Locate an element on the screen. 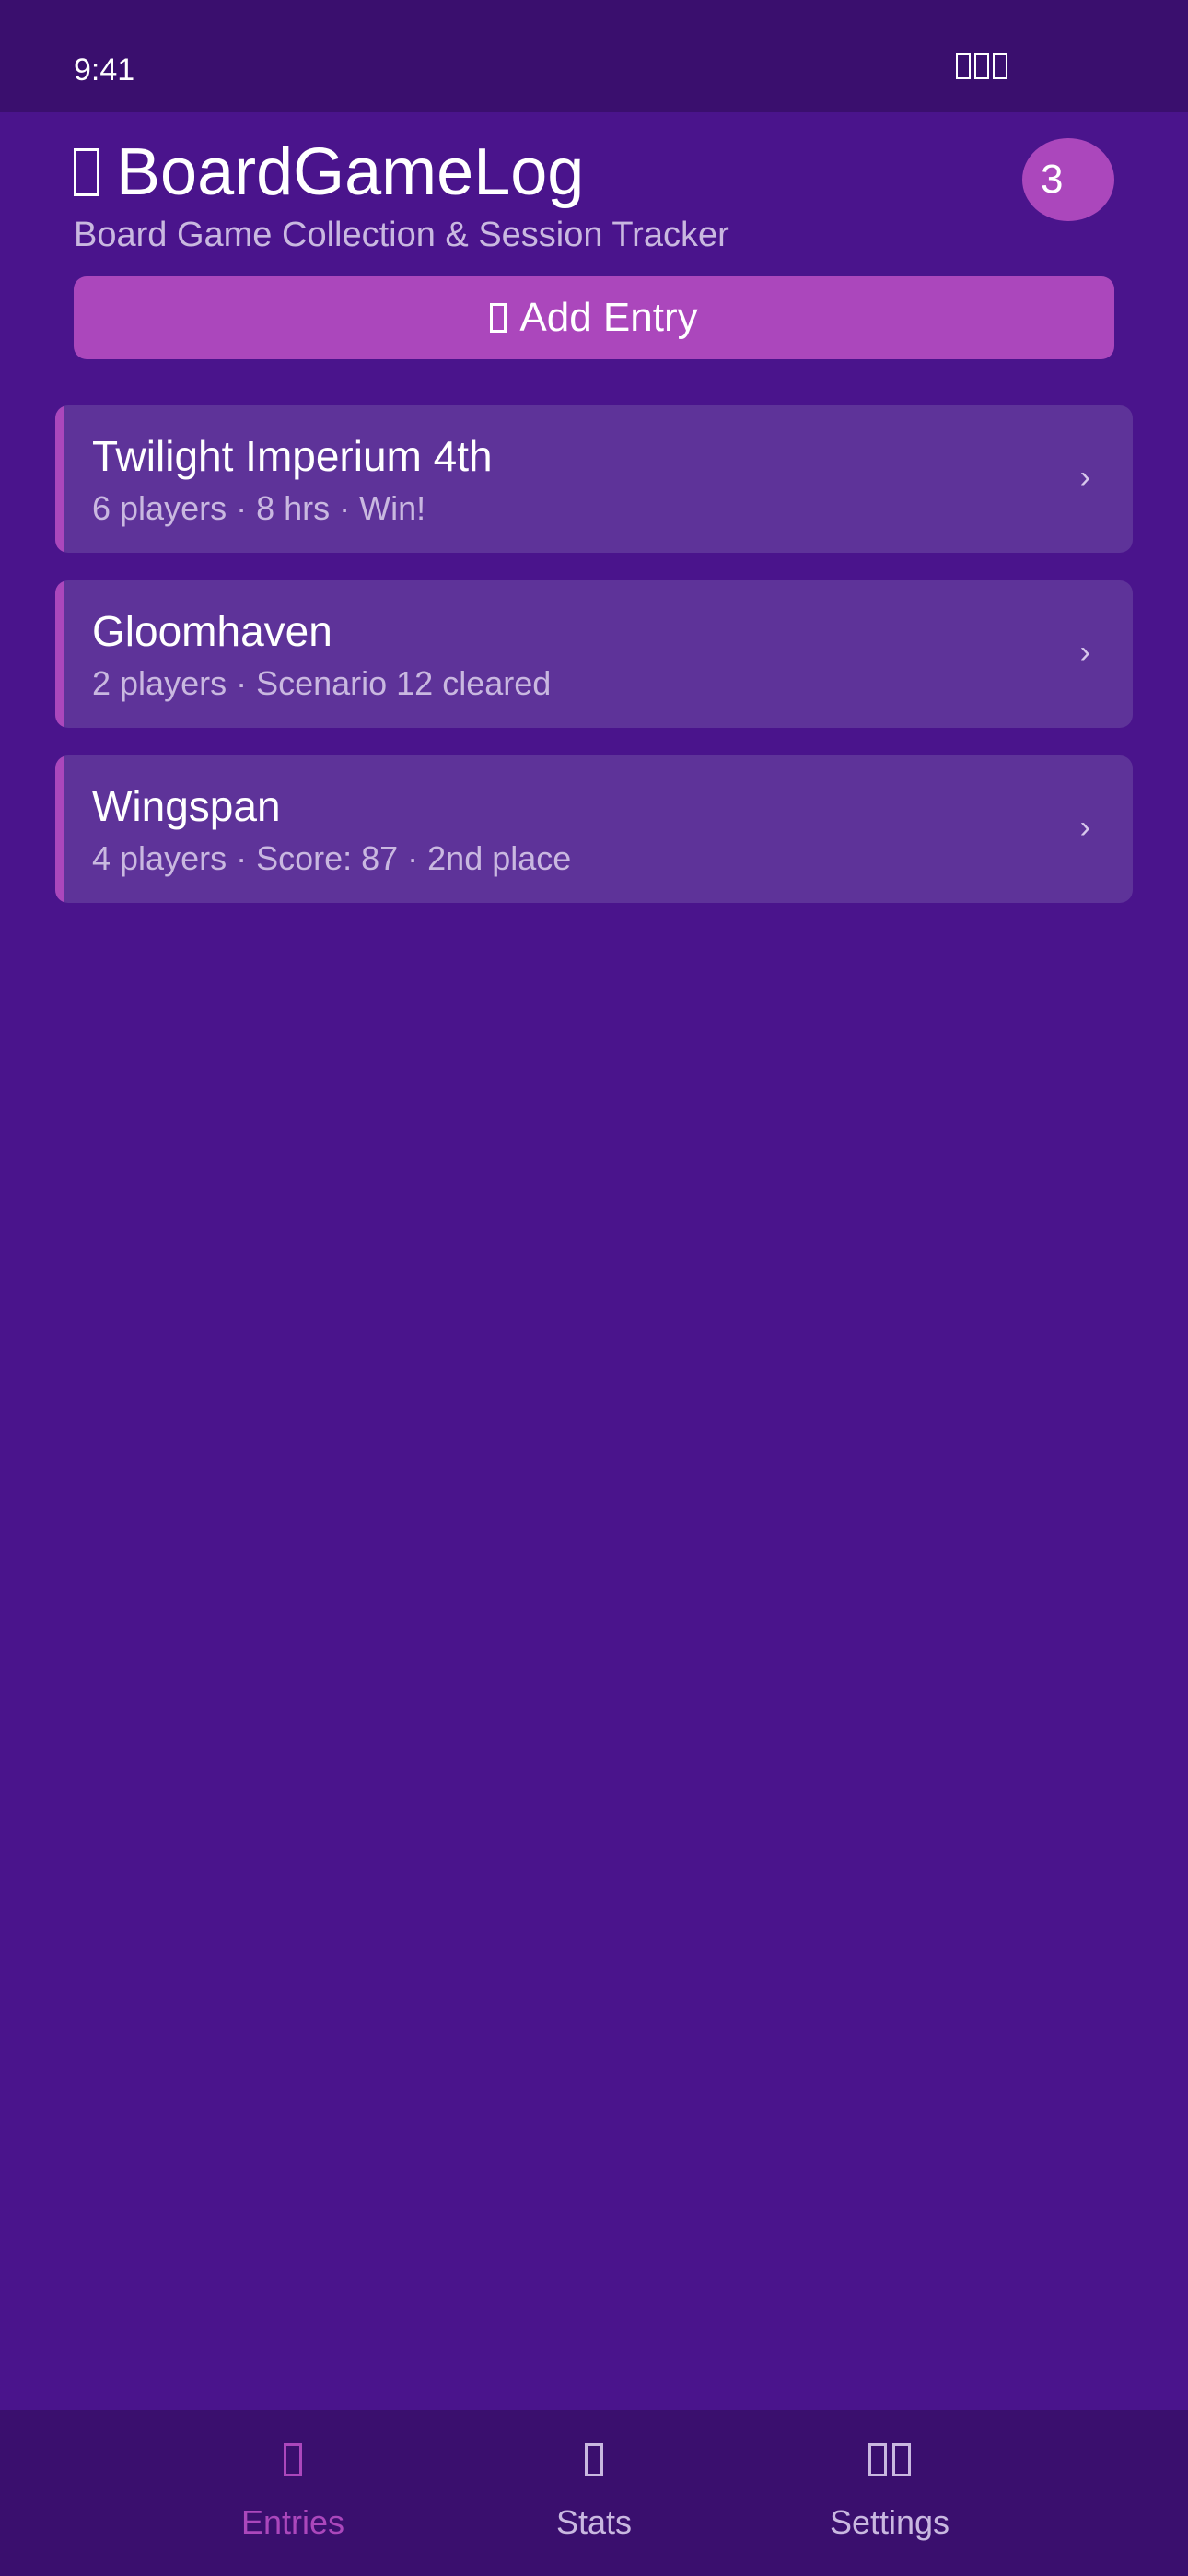 This screenshot has width=1188, height=2576. nav-settings: Settings is located at coordinates (889, 2493).